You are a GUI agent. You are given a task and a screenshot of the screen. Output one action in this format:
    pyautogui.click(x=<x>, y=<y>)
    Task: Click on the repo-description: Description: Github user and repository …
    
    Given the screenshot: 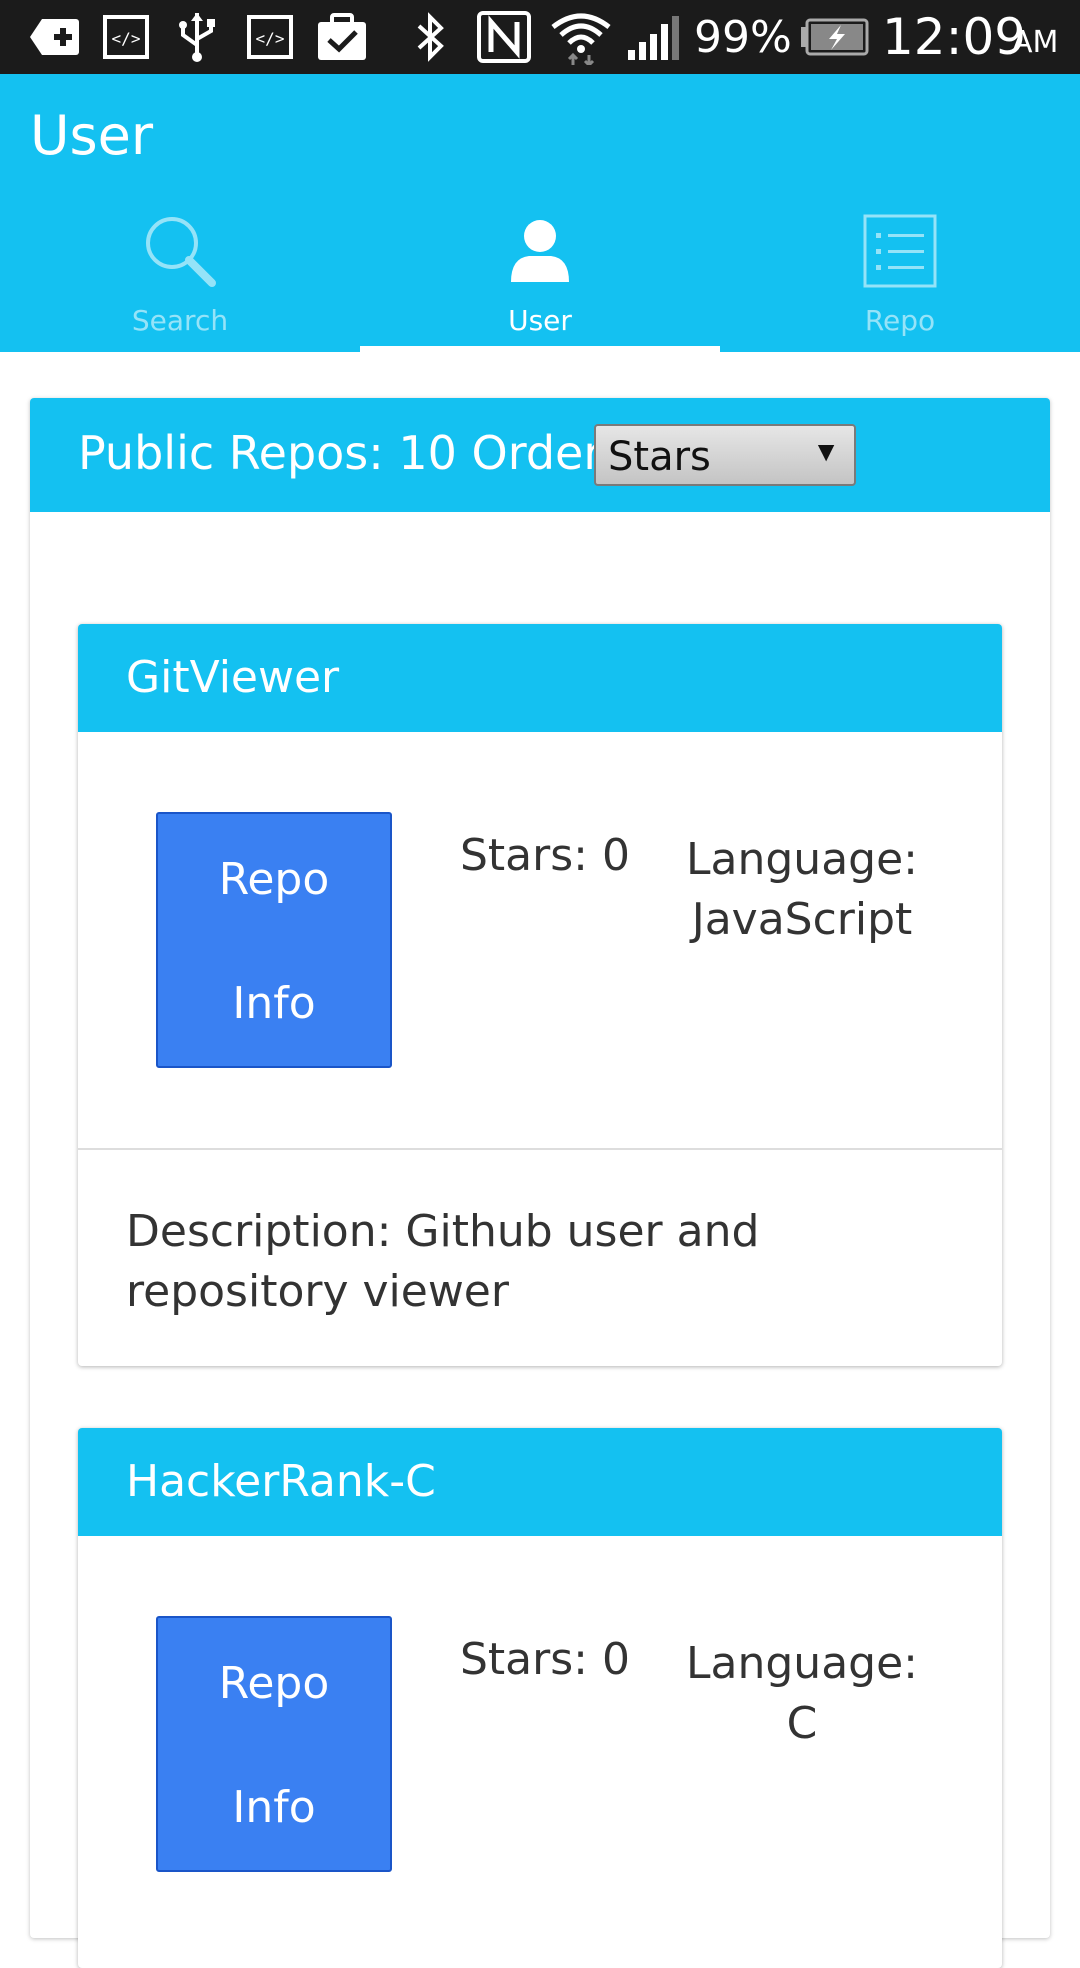 What is the action you would take?
    pyautogui.click(x=443, y=1261)
    